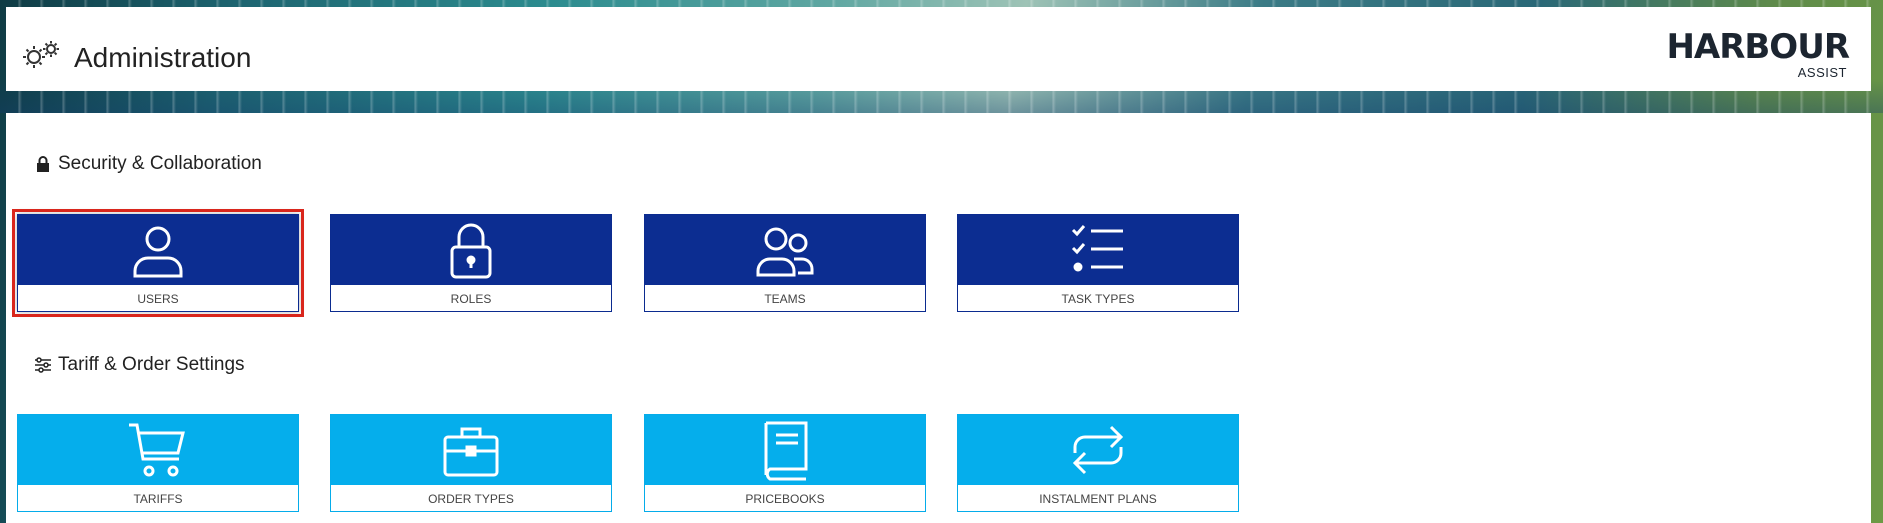 The image size is (1883, 523). I want to click on tile-roles: ROLES, so click(471, 263).